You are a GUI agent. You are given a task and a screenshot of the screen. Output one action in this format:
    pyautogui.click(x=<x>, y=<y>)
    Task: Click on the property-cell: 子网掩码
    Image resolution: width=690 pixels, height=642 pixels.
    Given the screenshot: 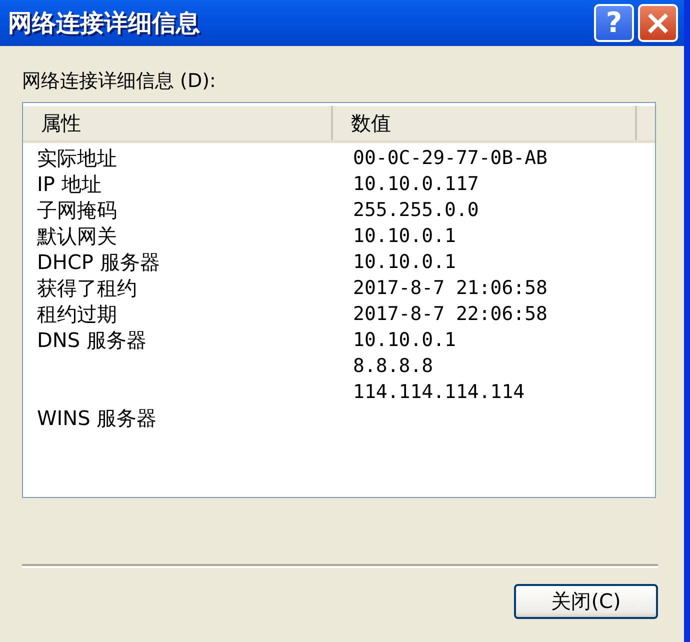 What is the action you would take?
    pyautogui.click(x=77, y=210)
    